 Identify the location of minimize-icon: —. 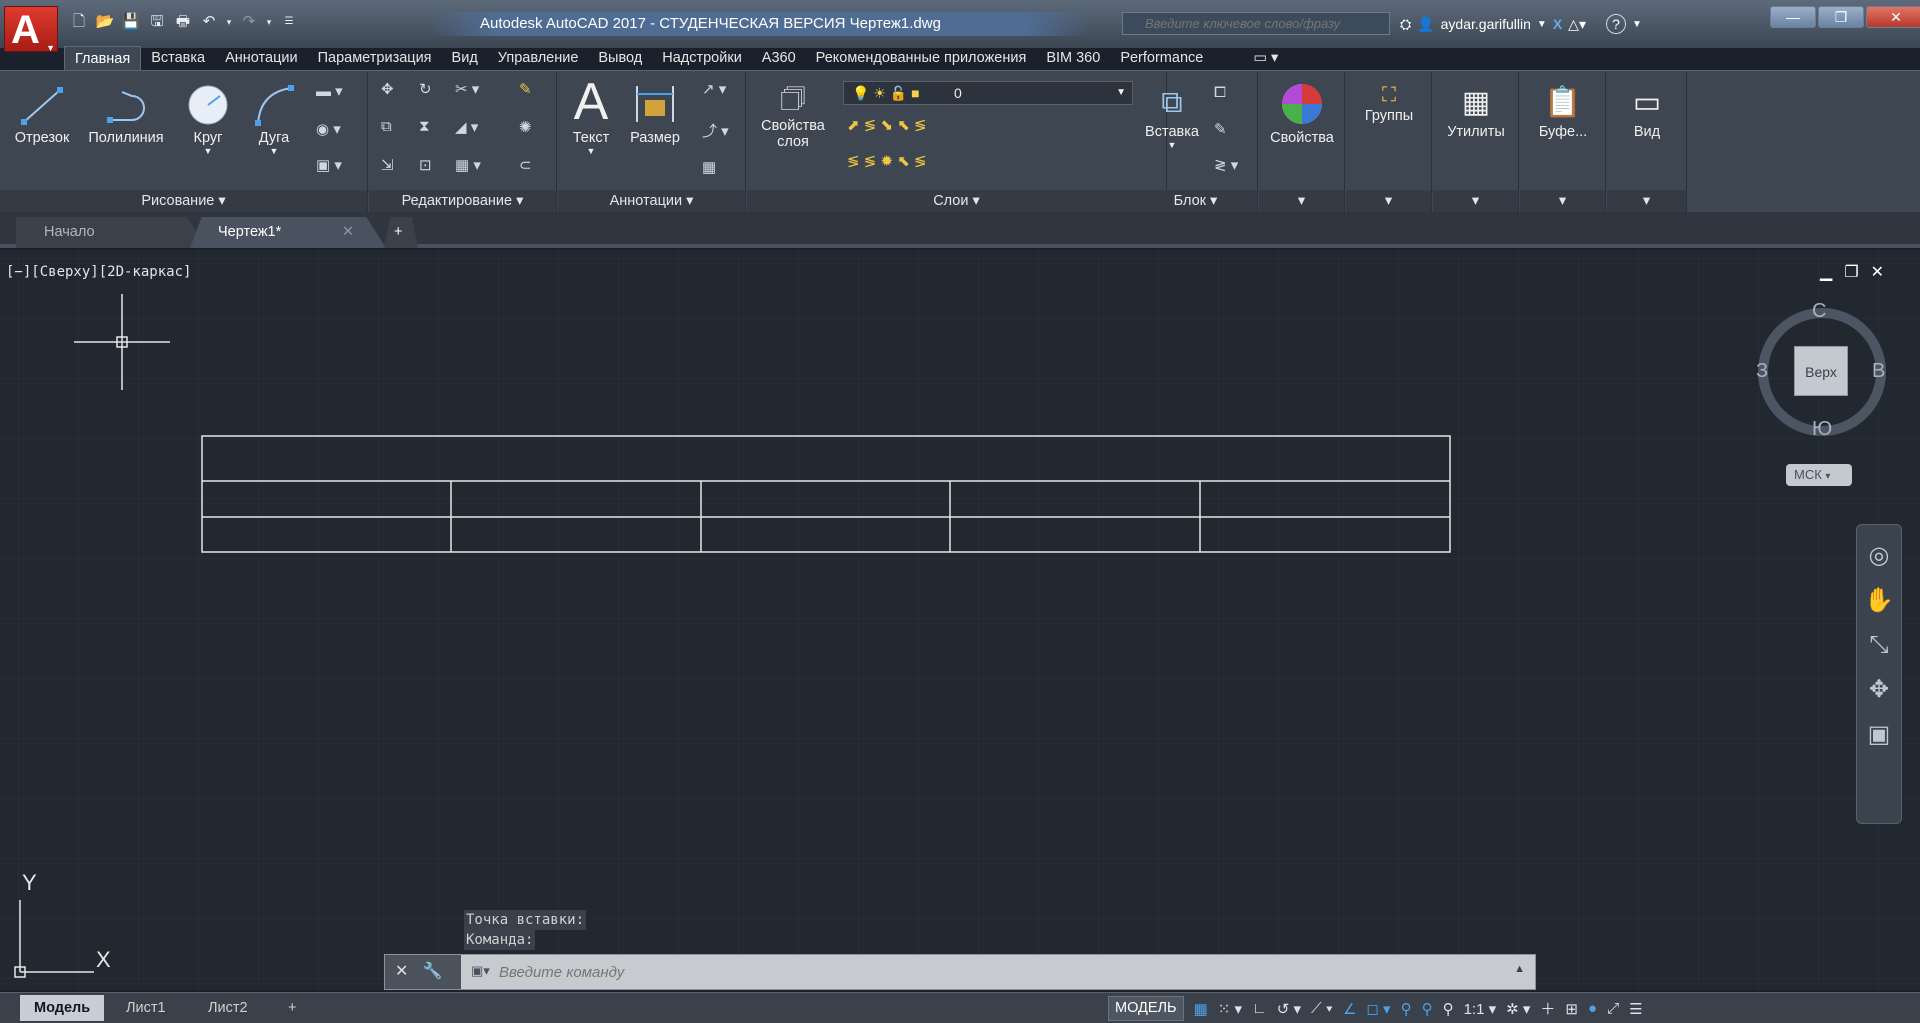
(1793, 17).